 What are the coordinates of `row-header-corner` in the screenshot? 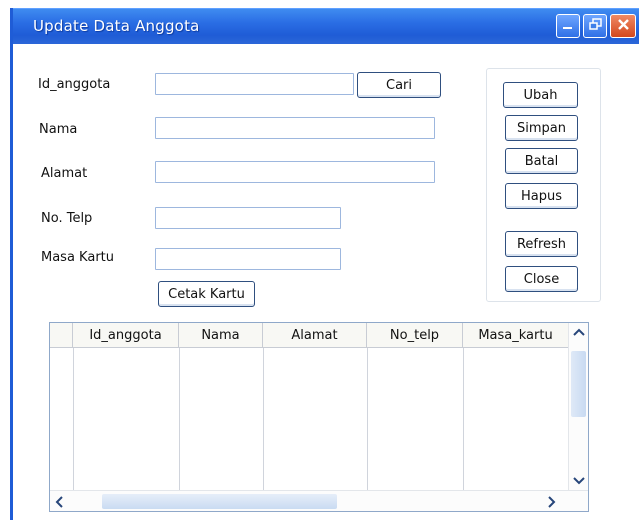 It's located at (61, 335).